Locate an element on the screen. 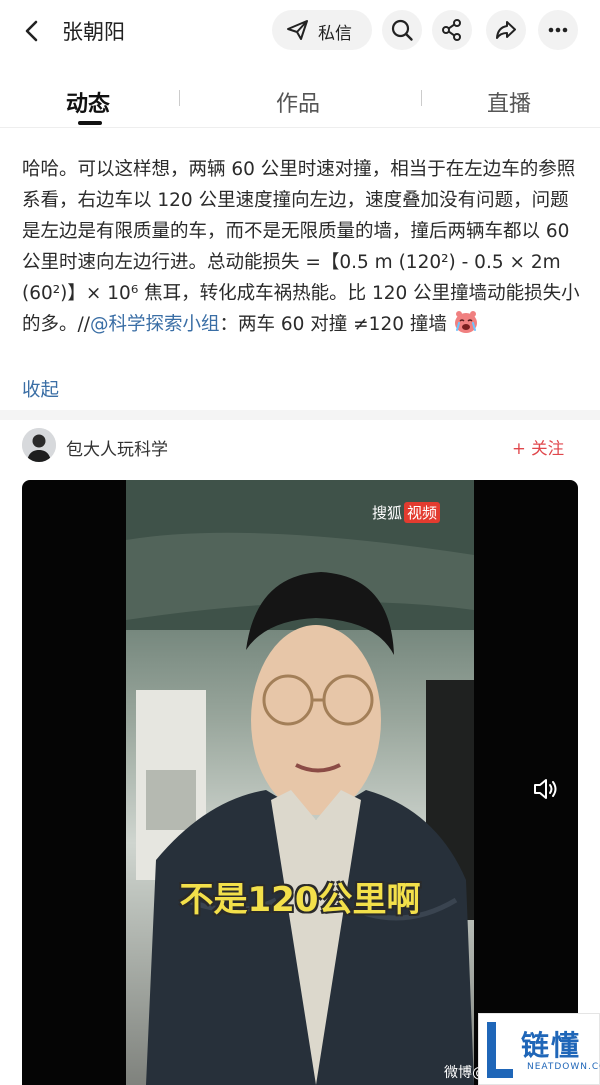 The image size is (600, 1085). sohu-video-logo: 搜狐 视频 is located at coordinates (406, 512).